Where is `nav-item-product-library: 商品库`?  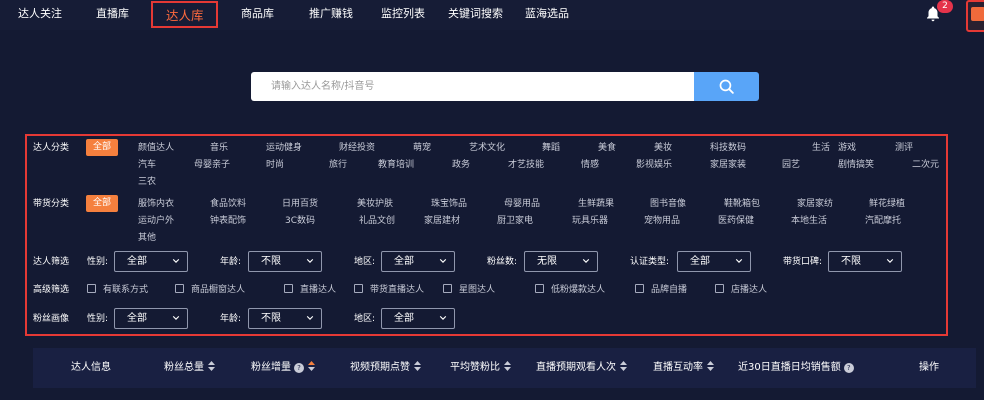
nav-item-product-library: 商品库 is located at coordinates (257, 14).